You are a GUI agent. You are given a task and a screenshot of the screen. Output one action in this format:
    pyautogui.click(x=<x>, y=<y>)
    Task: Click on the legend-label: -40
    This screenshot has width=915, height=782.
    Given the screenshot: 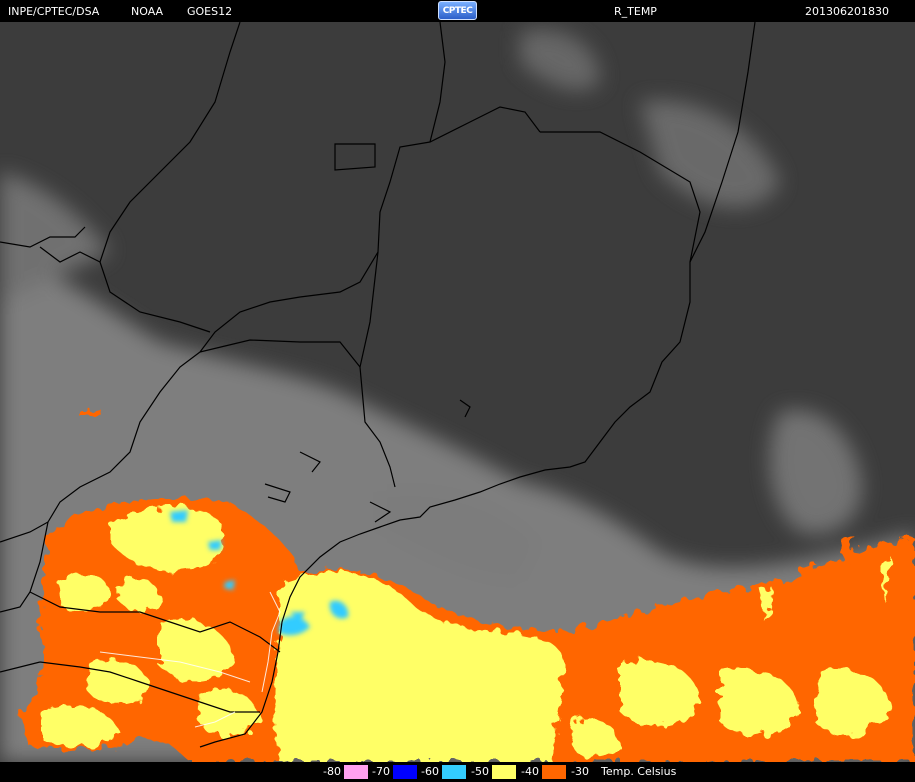 What is the action you would take?
    pyautogui.click(x=530, y=772)
    